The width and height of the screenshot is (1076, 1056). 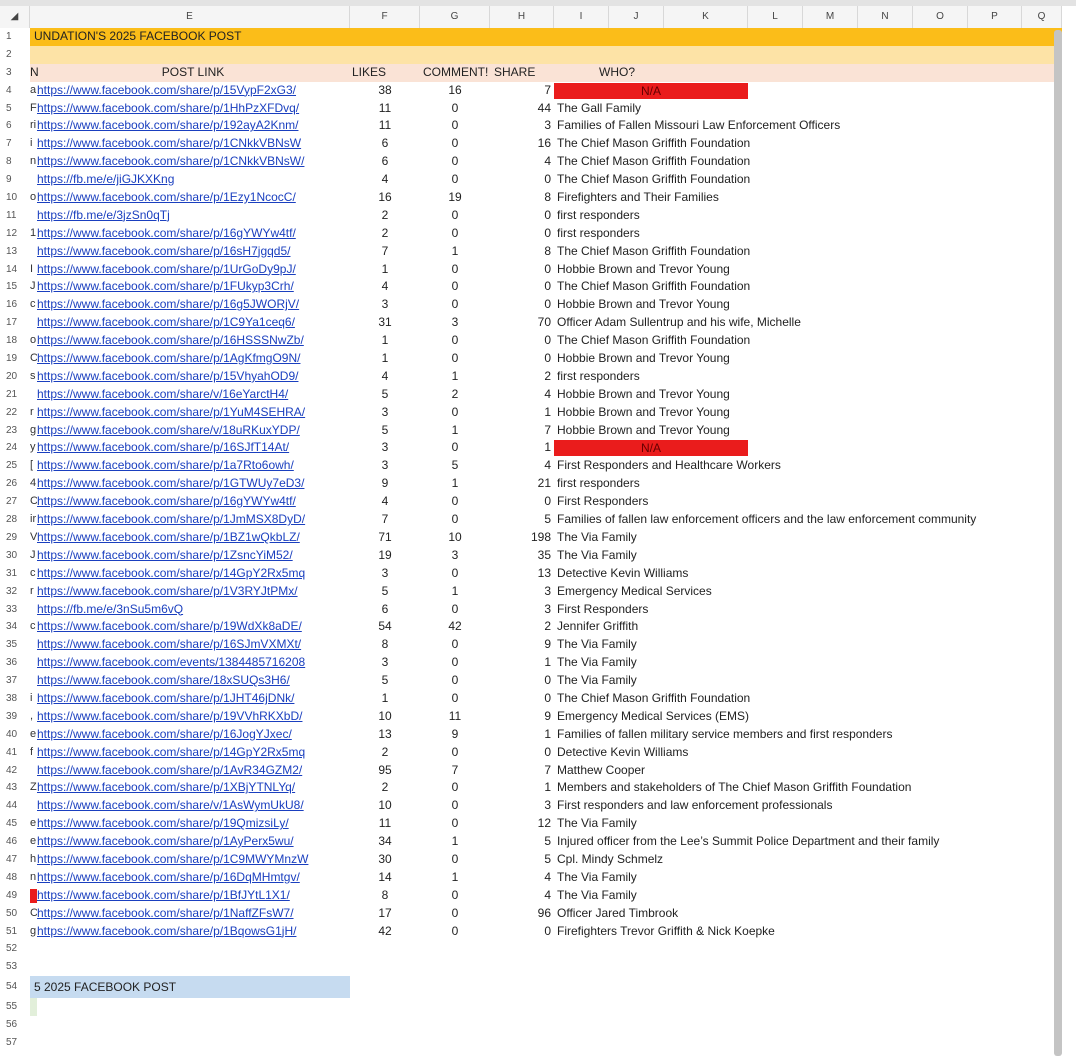 What do you see at coordinates (514, 73) in the screenshot?
I see `header-share: SHARE` at bounding box center [514, 73].